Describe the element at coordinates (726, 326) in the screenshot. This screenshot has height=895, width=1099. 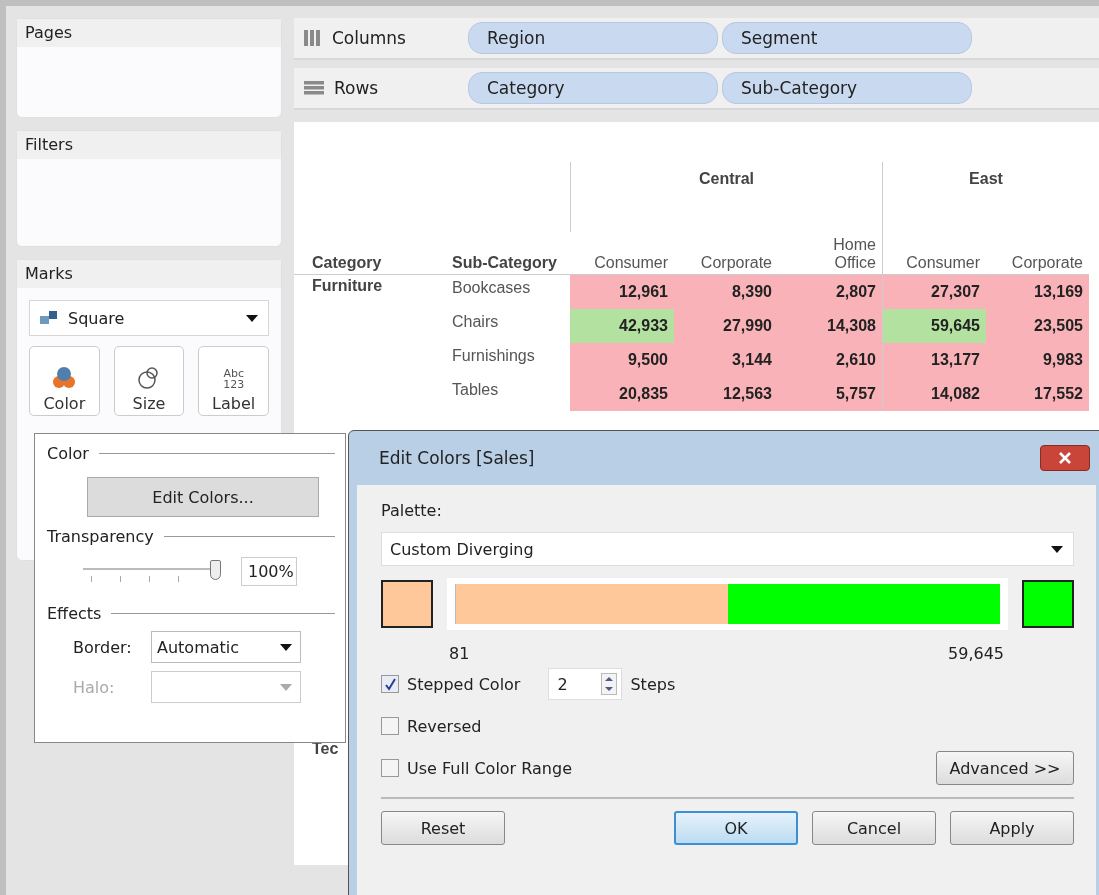
I see `value-cell: 27,990` at that location.